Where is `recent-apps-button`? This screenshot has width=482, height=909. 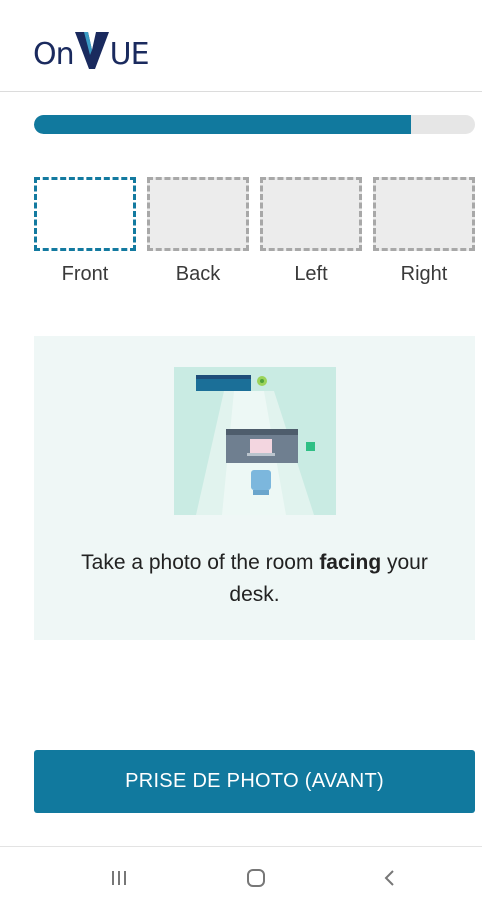
recent-apps-button is located at coordinates (119, 878).